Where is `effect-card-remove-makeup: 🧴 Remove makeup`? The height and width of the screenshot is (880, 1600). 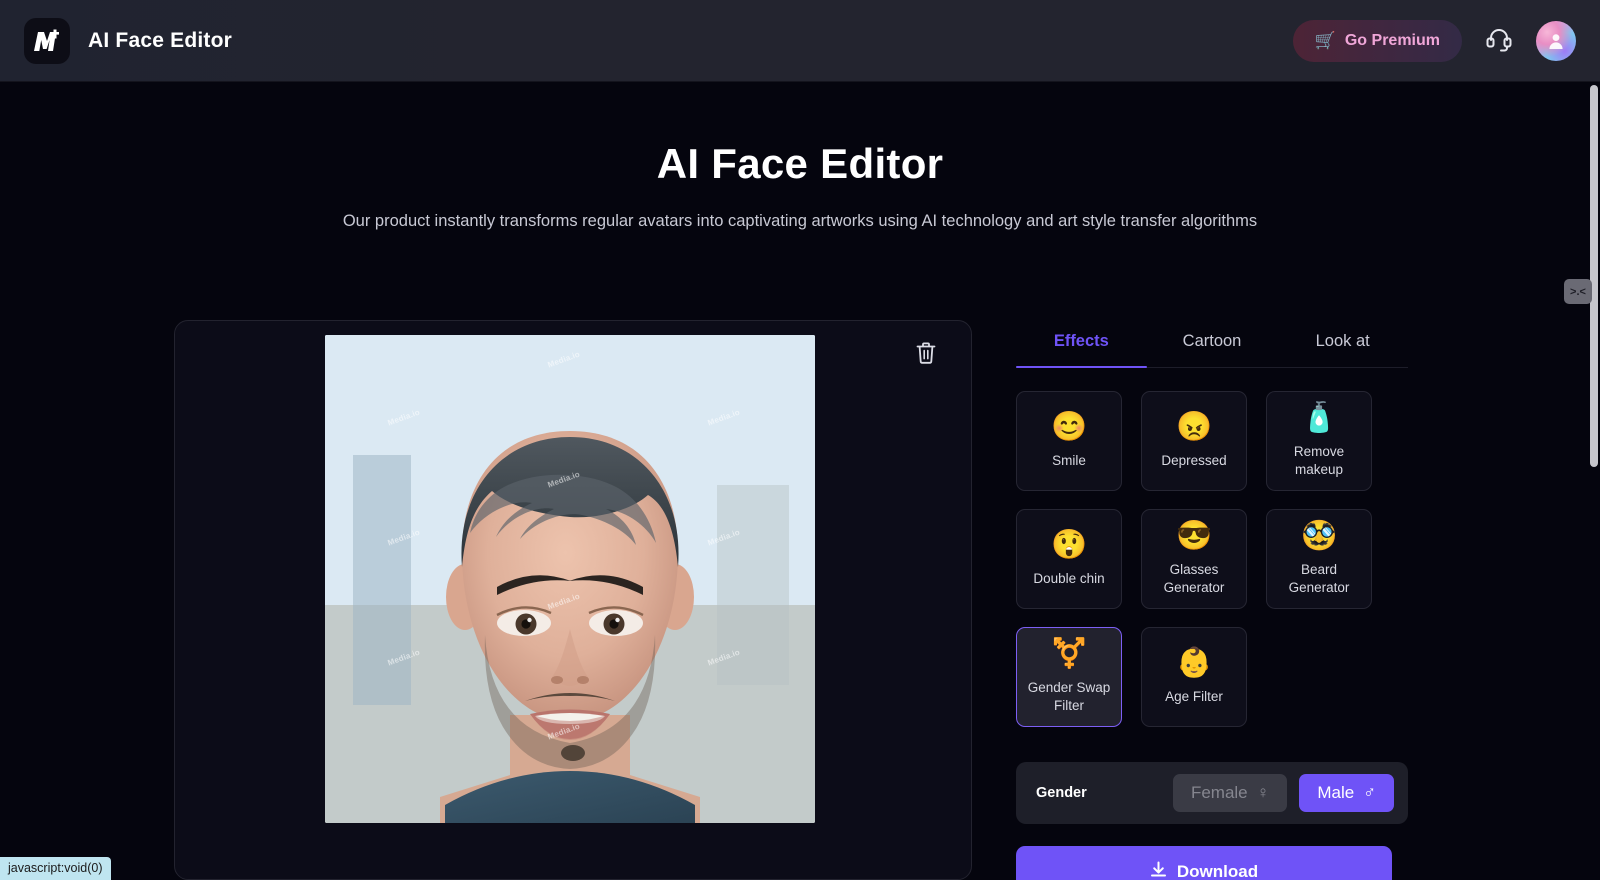
effect-card-remove-makeup: 🧴 Remove makeup is located at coordinates (1319, 441).